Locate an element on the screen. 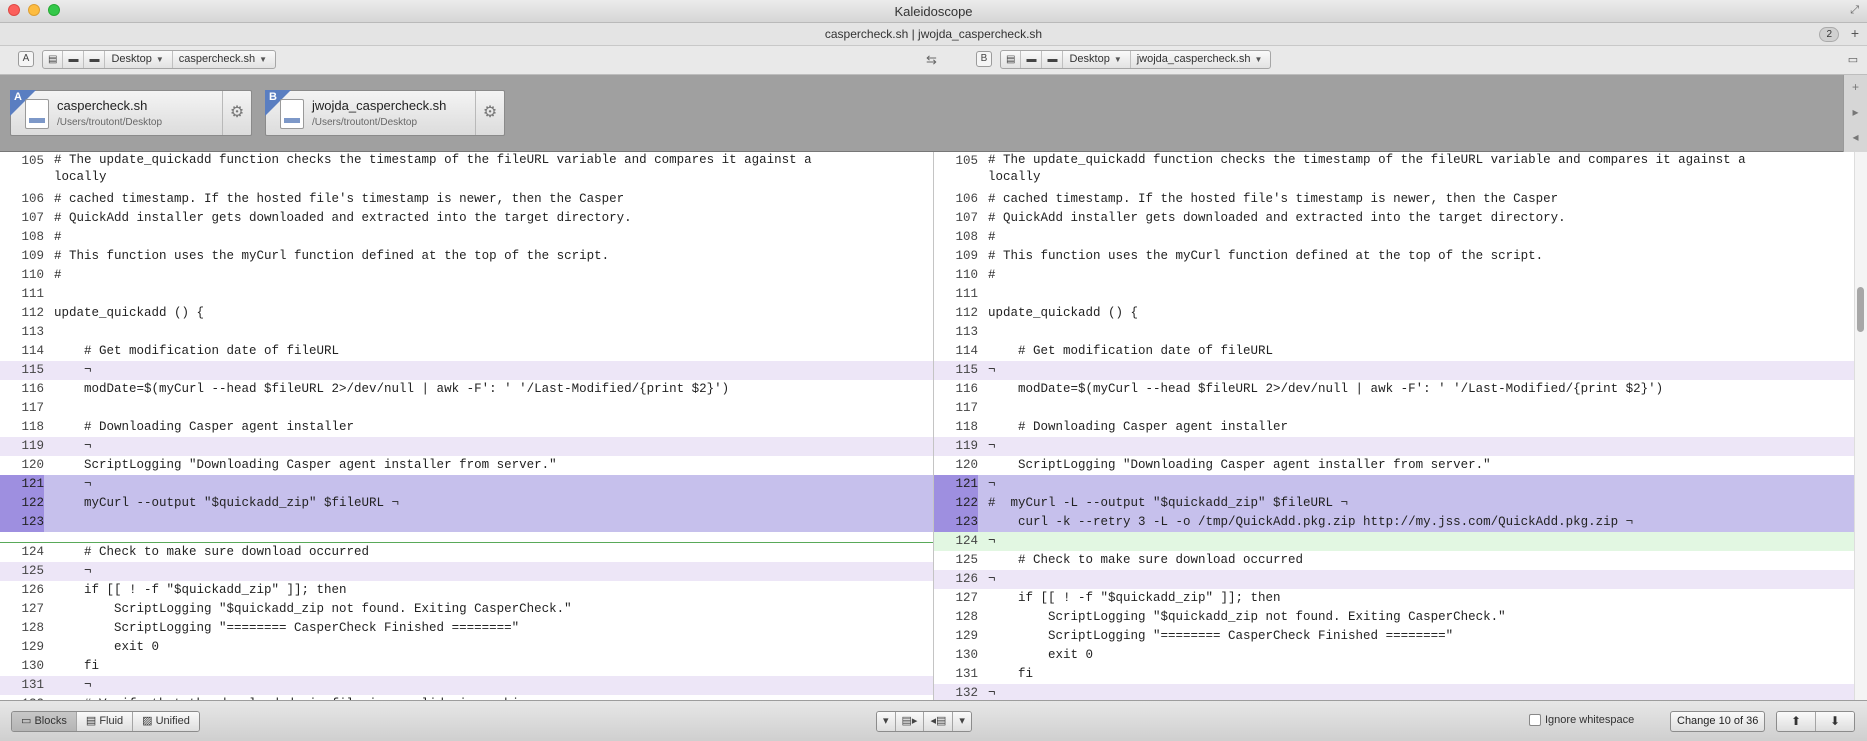 This screenshot has width=1867, height=741. breadcrumb-file: jwojda_caspercheck.sh ▼ is located at coordinates (1201, 59).